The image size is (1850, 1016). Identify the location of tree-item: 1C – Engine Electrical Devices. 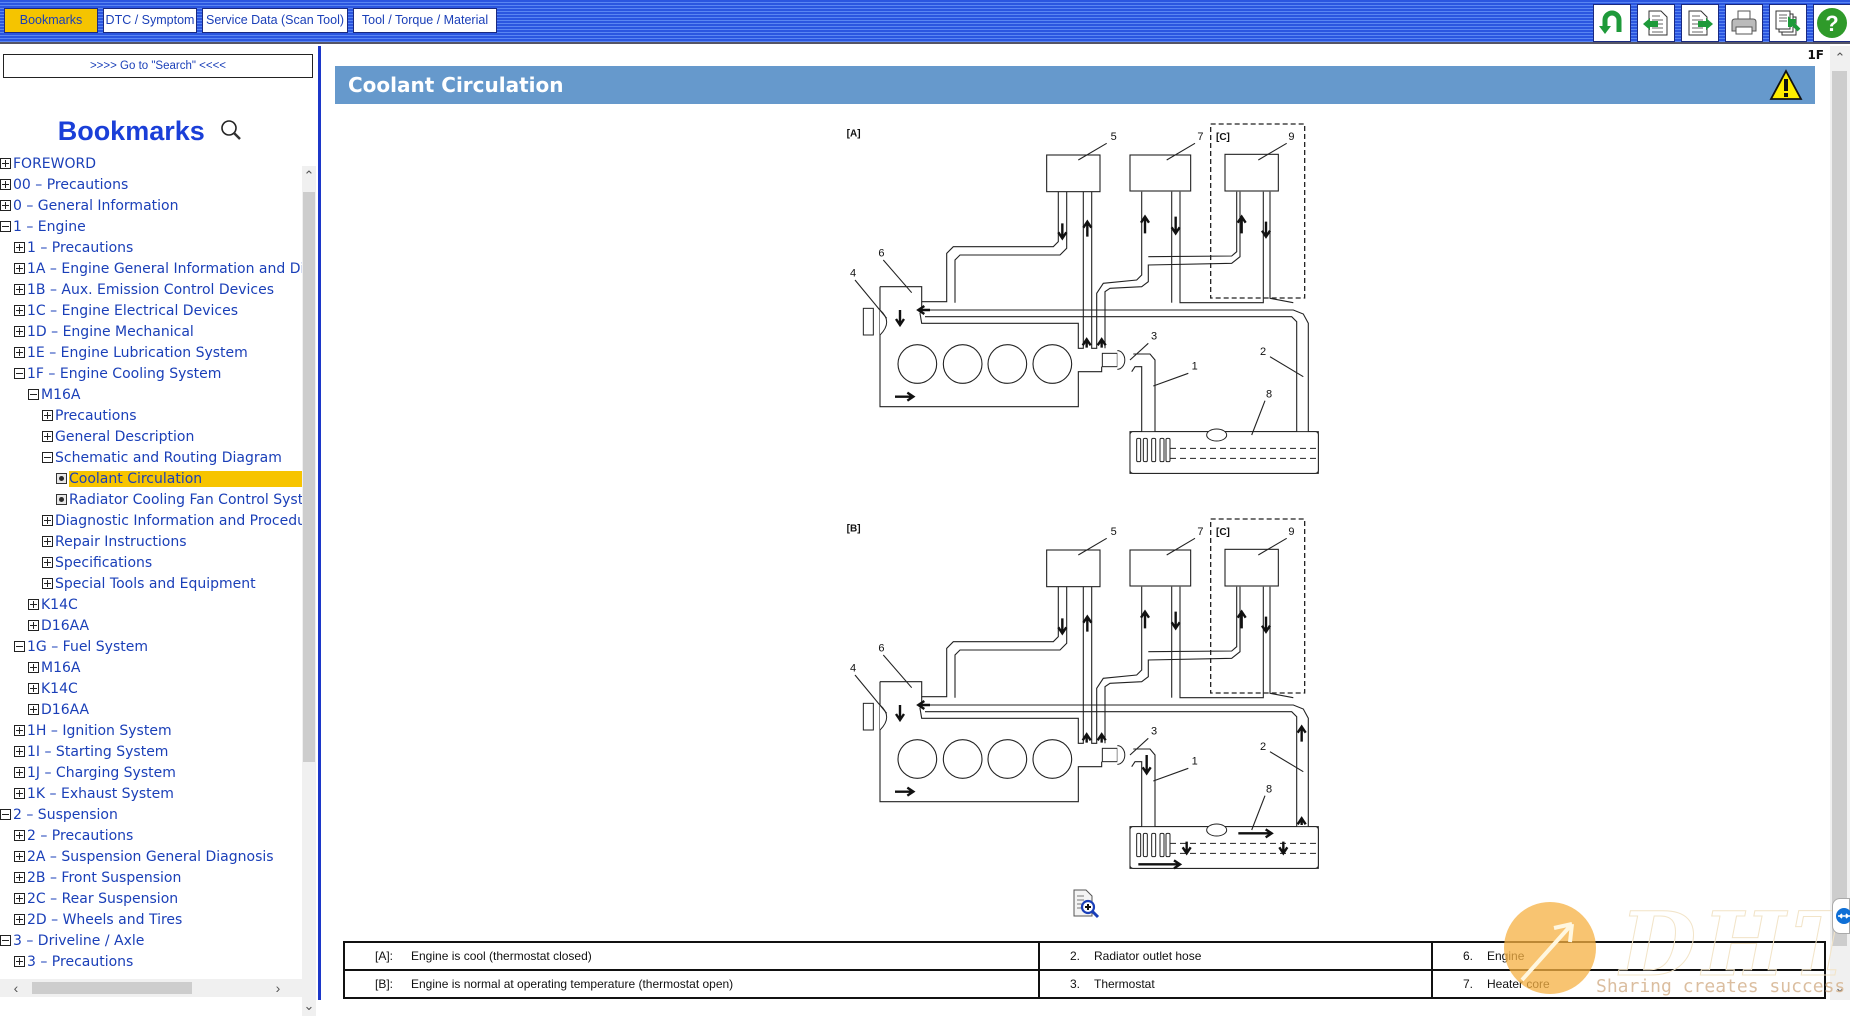
(126, 311).